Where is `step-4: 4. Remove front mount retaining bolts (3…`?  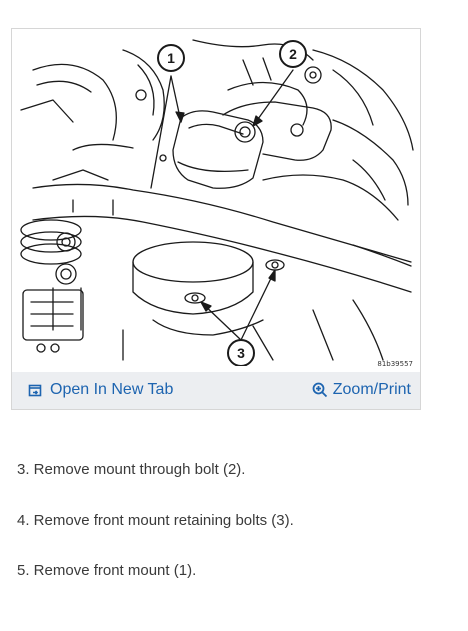
step-4: 4. Remove front mount retaining bolts (3… is located at coordinates (155, 520).